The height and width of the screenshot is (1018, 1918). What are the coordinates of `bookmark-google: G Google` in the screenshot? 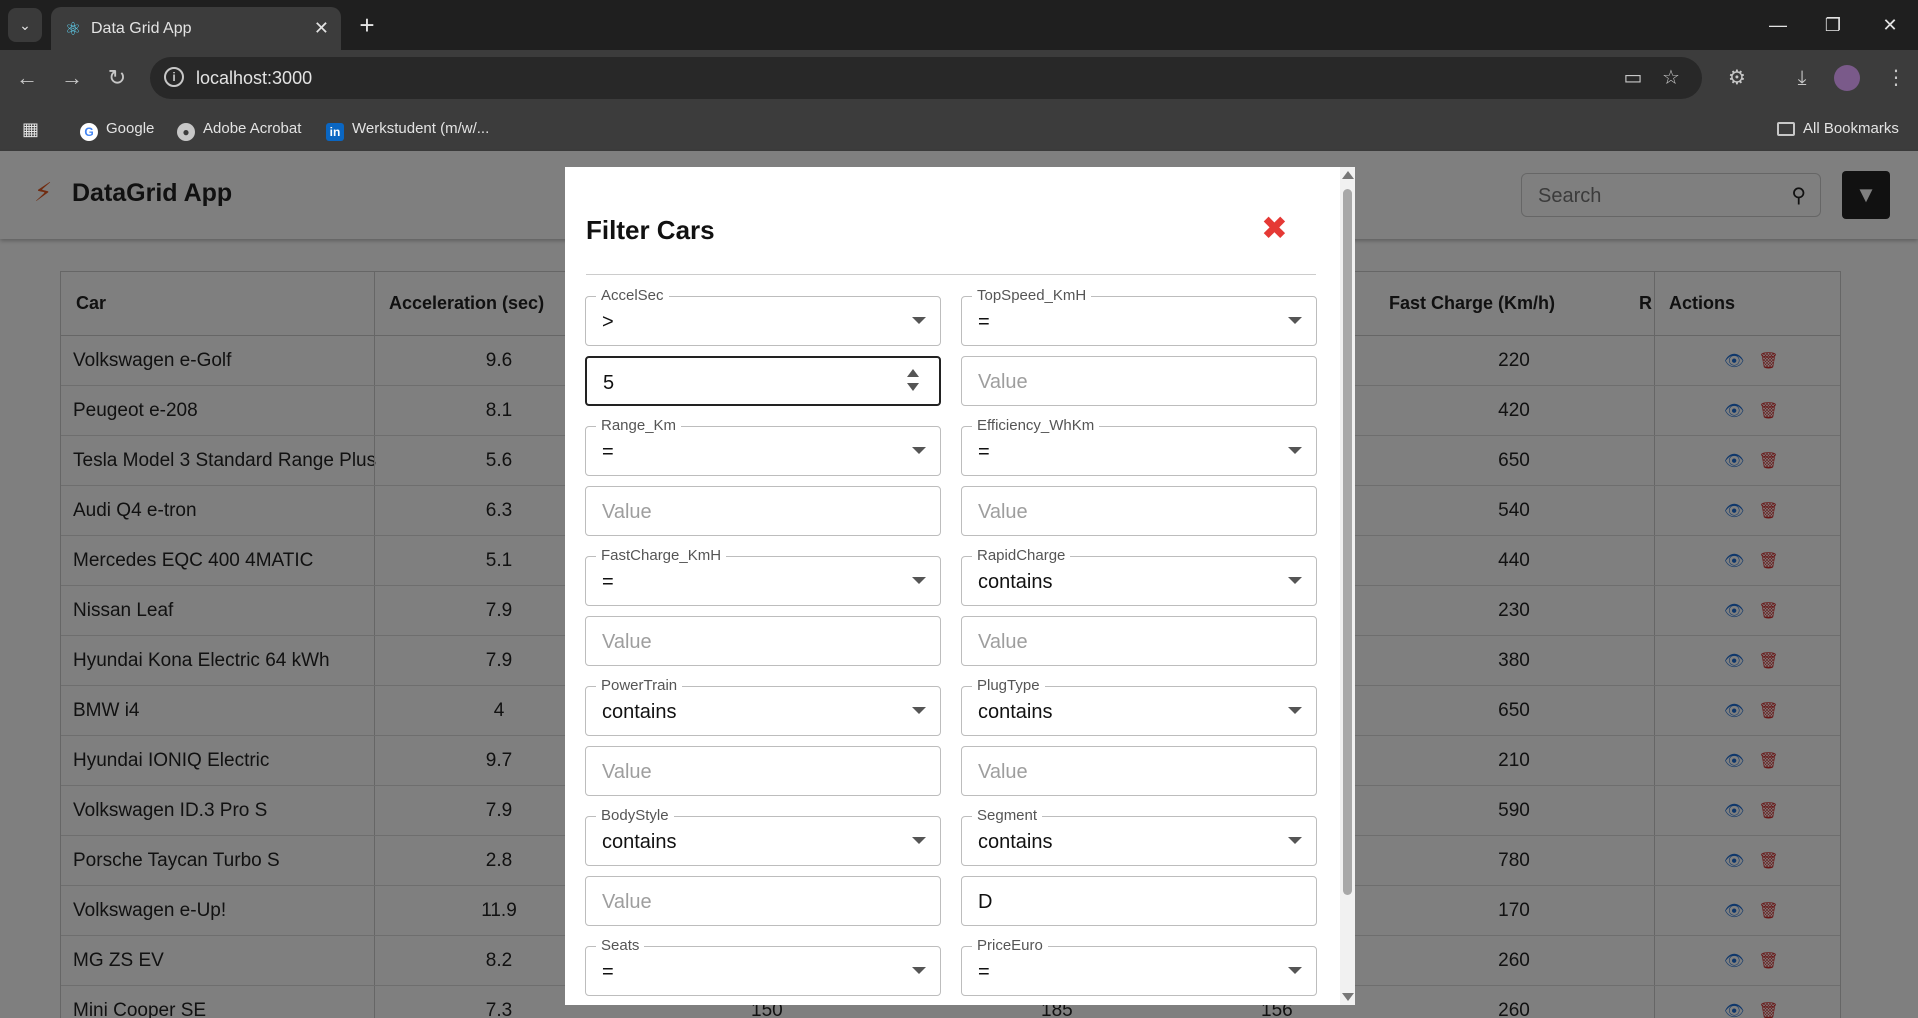 It's located at (117, 129).